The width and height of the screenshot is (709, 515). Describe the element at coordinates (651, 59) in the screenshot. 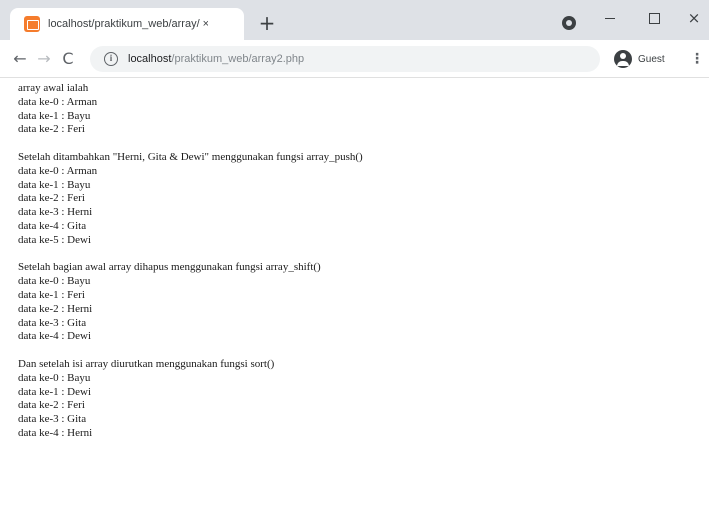

I see `profile-label: Guest` at that location.